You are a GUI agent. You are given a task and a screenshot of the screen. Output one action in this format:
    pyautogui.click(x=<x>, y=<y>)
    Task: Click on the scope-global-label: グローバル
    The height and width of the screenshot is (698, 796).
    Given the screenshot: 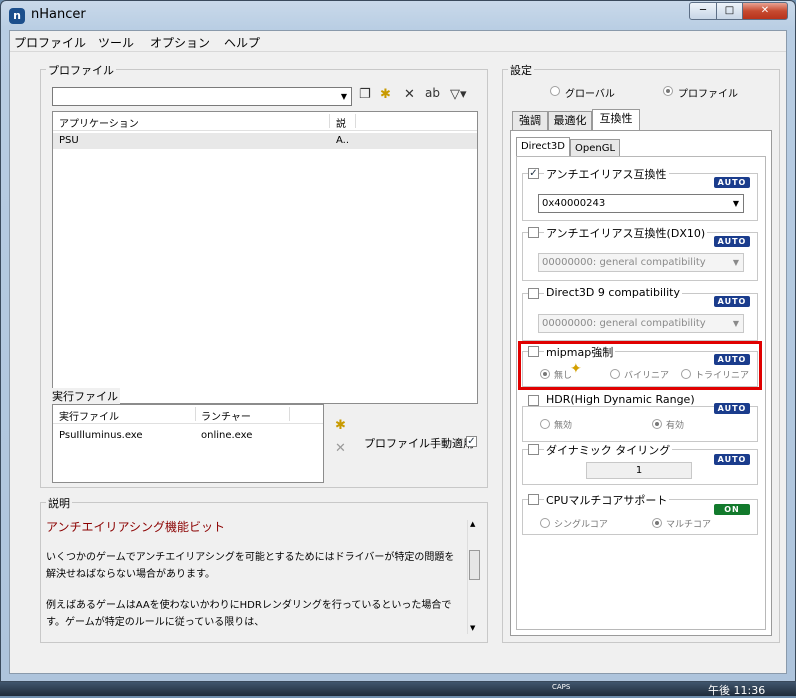 What is the action you would take?
    pyautogui.click(x=590, y=94)
    